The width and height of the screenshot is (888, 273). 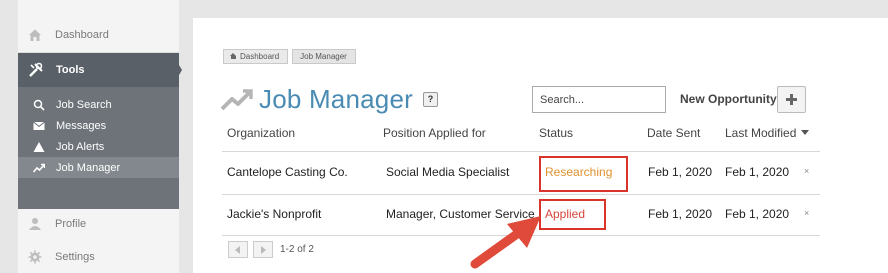 I want to click on sidebar-item-messages: Messages, so click(x=98, y=125).